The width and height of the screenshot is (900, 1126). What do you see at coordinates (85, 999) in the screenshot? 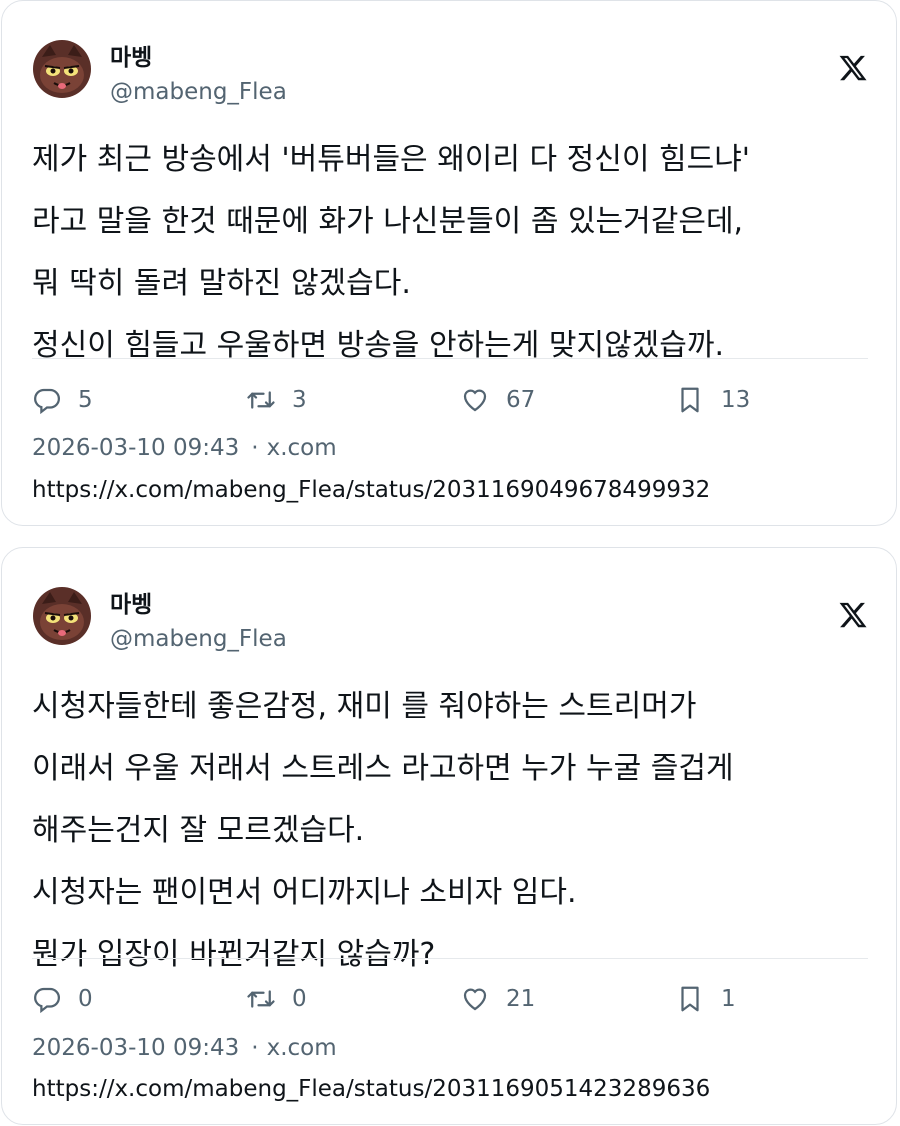
I see `reply-count: 0` at bounding box center [85, 999].